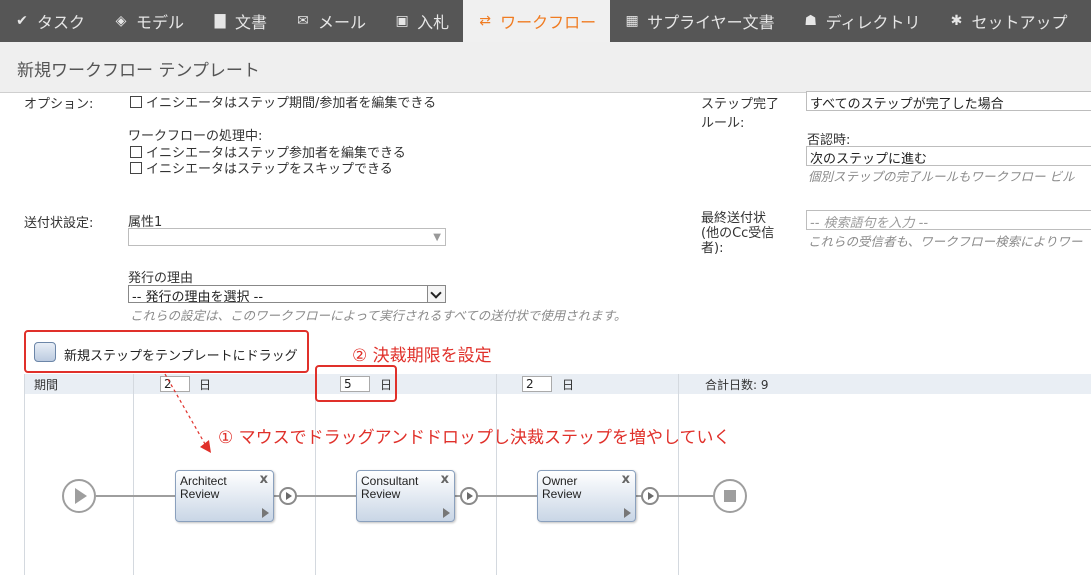 Image resolution: width=1091 pixels, height=575 pixels. Describe the element at coordinates (740, 104) in the screenshot. I see `label-line: ステップ完了` at that location.